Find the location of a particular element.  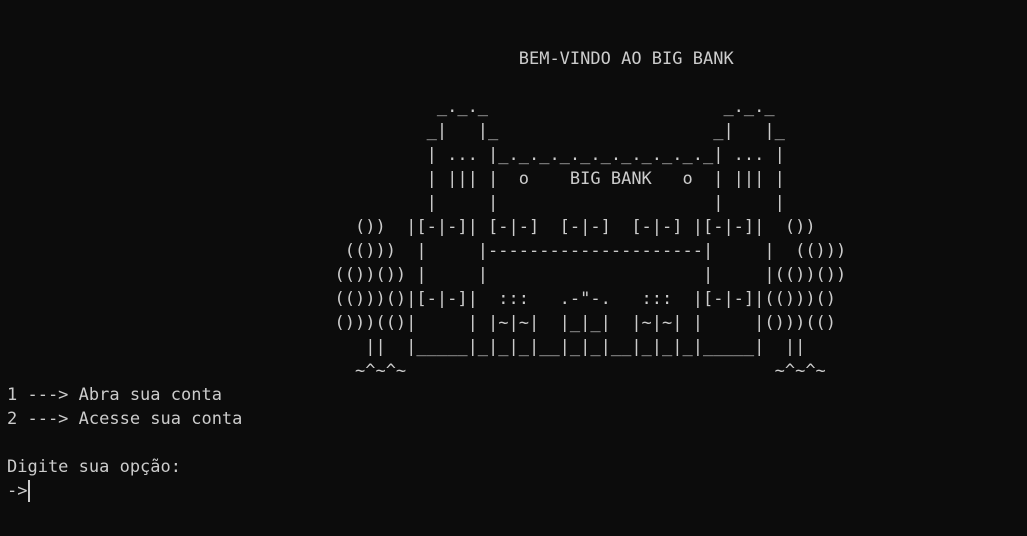

bank-art-line: ~^~^~ ~^~^~ is located at coordinates (416, 371).